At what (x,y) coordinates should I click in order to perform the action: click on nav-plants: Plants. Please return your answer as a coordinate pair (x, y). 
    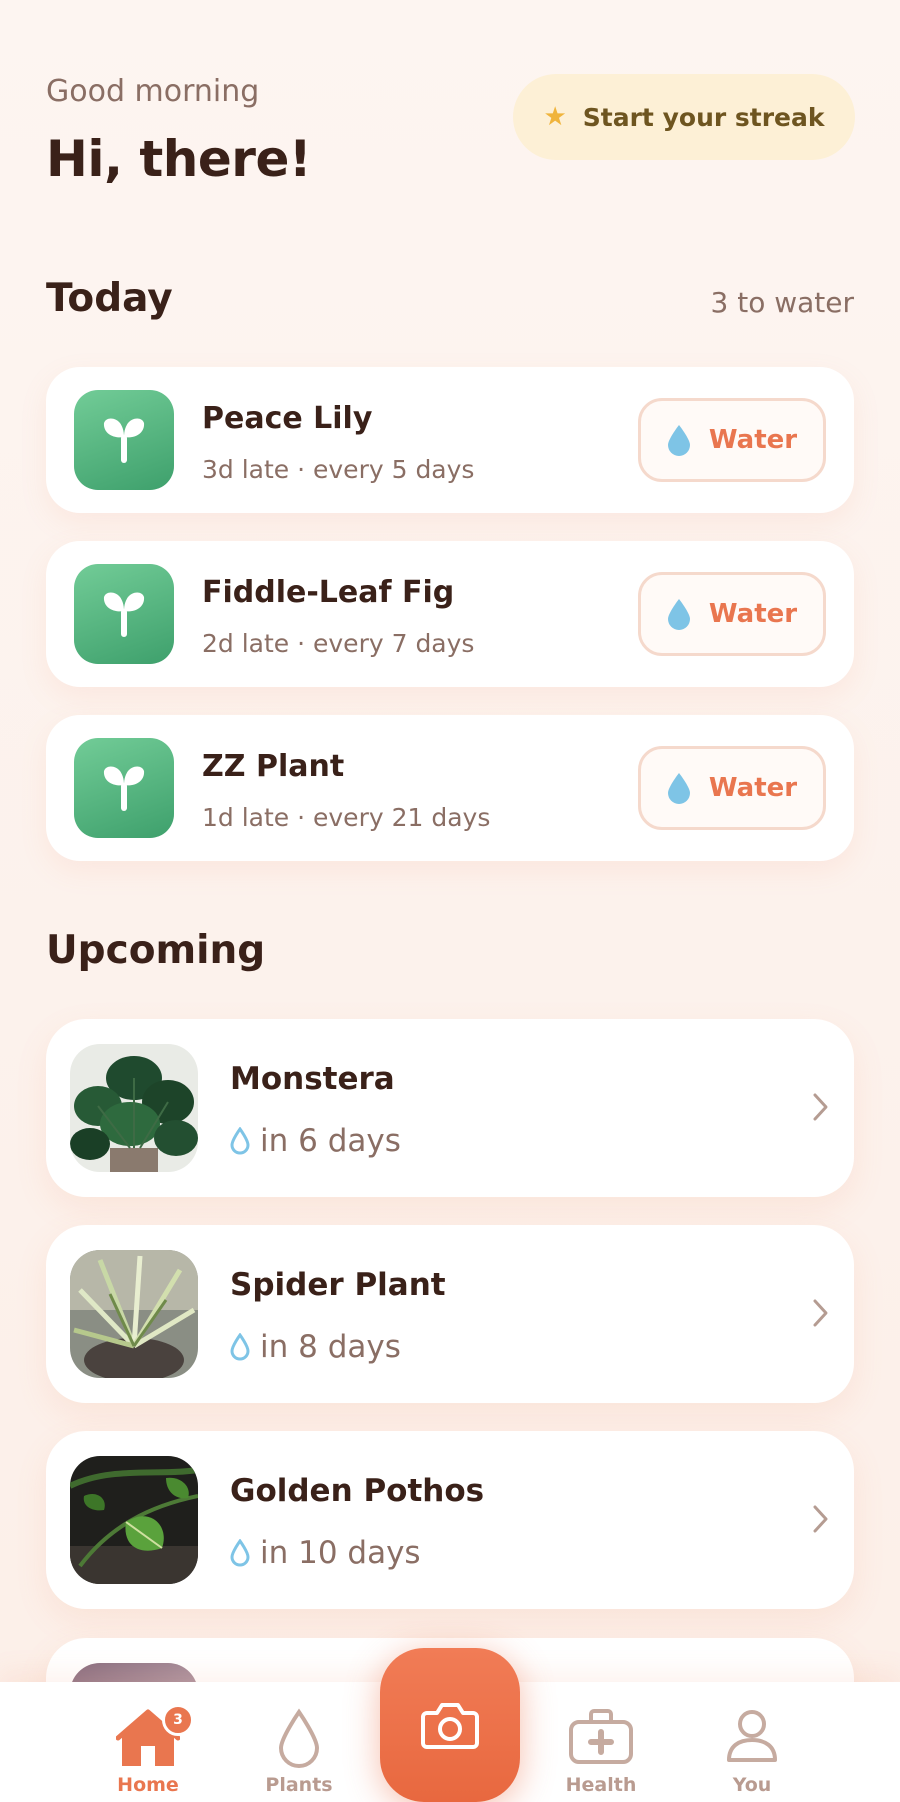
    Looking at the image, I should click on (299, 1742).